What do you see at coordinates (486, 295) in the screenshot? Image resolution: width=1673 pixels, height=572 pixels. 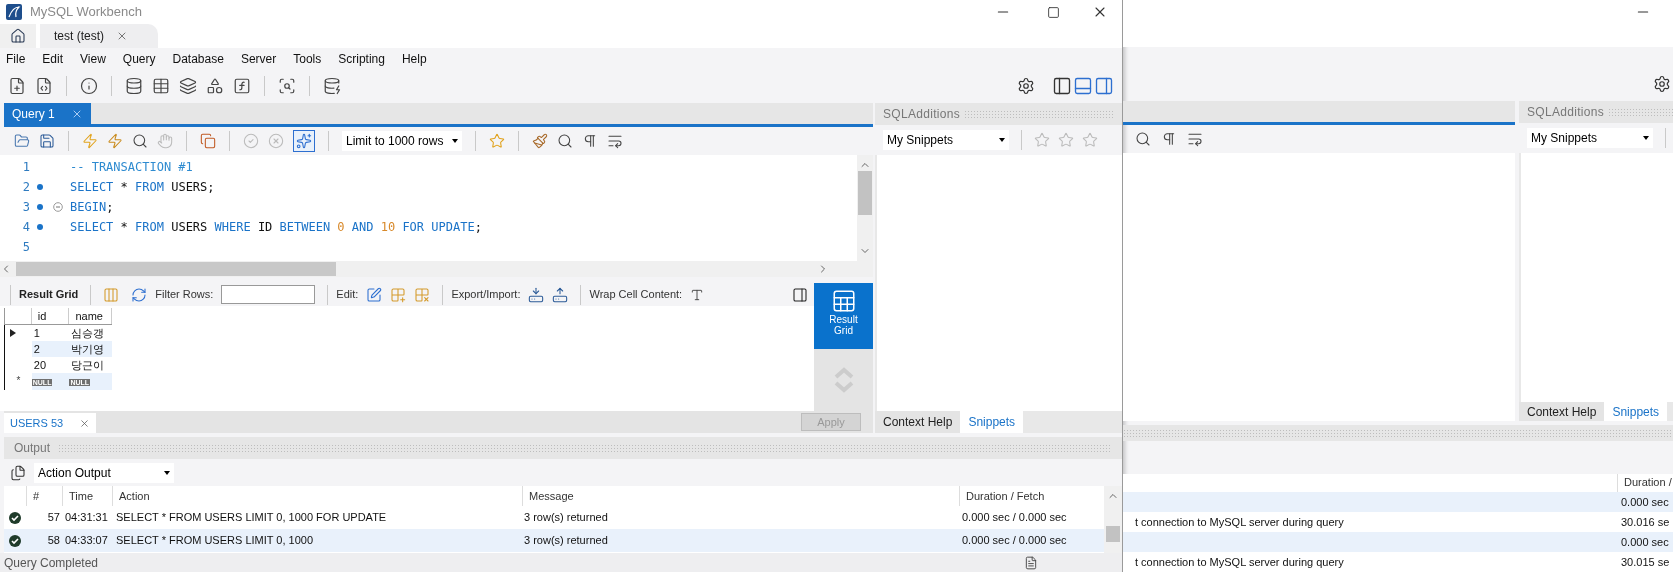 I see `export-label: Export/Import:` at bounding box center [486, 295].